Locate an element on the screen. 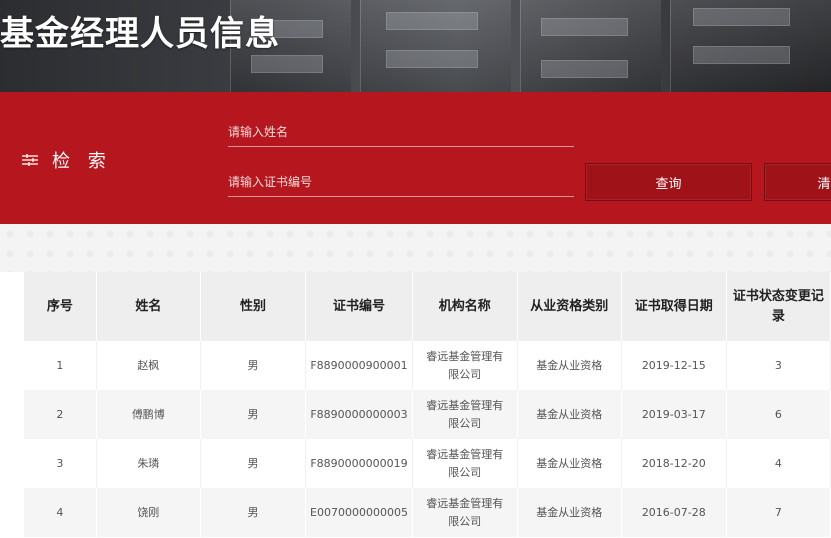 This screenshot has height=538, width=831. query-button: 查询 is located at coordinates (668, 182).